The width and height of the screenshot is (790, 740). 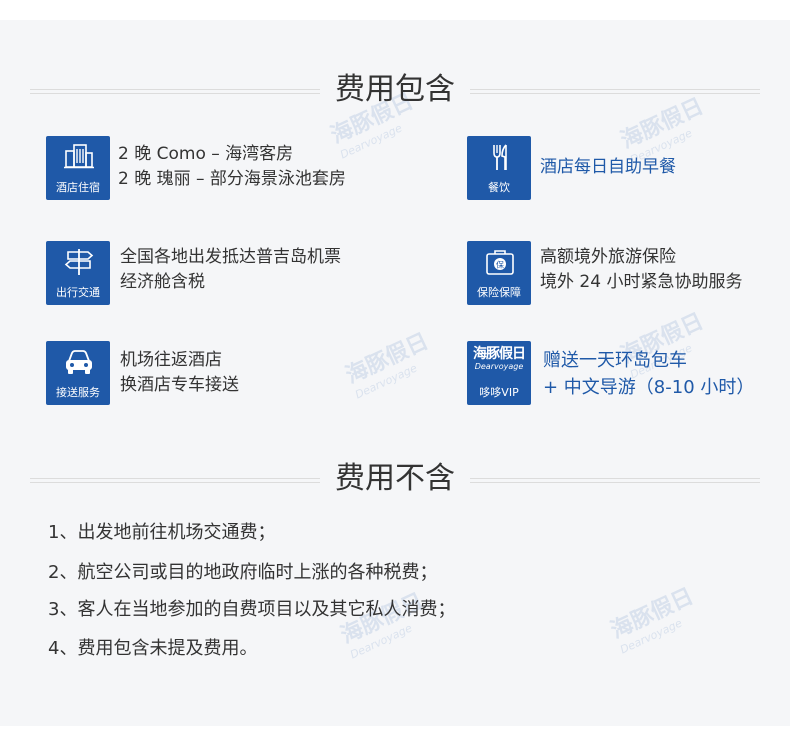 What do you see at coordinates (162, 532) in the screenshot?
I see `excluded-item: 1、出发地前往机场交通费；` at bounding box center [162, 532].